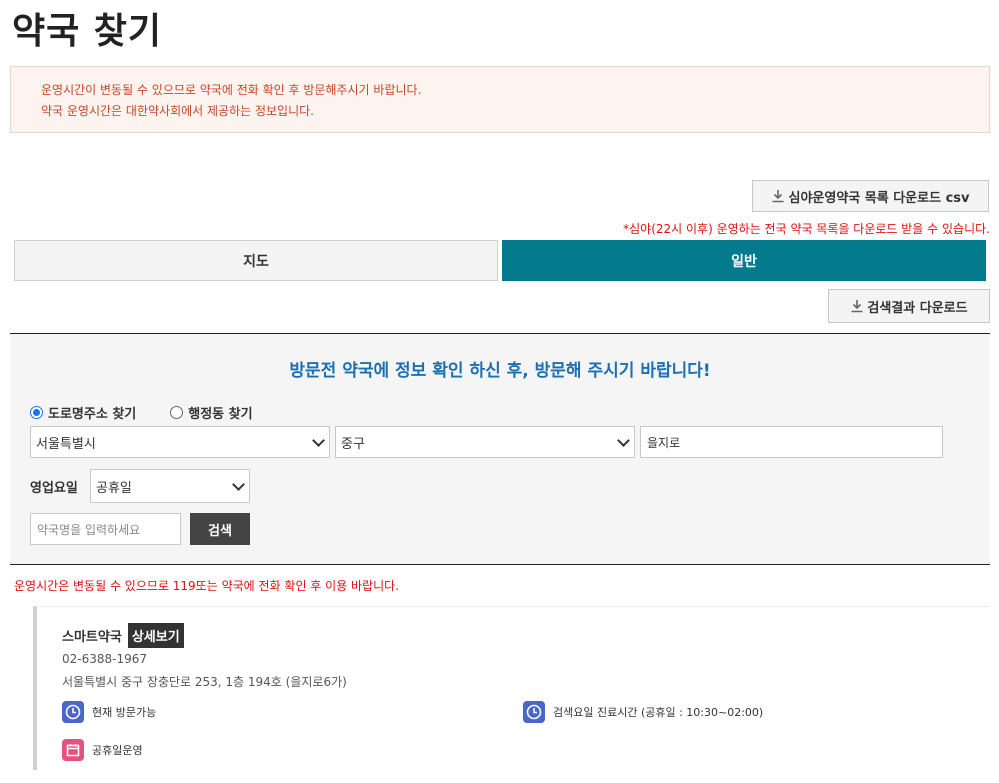 This screenshot has width=999, height=783. Describe the element at coordinates (180, 442) in the screenshot. I see `city-select: 서울특별시` at that location.